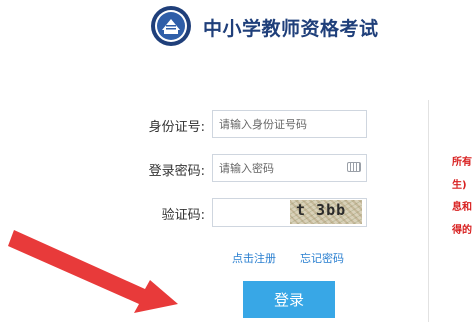 The height and width of the screenshot is (325, 473). Describe the element at coordinates (183, 215) in the screenshot. I see `captcha-label: 验证码:` at that location.